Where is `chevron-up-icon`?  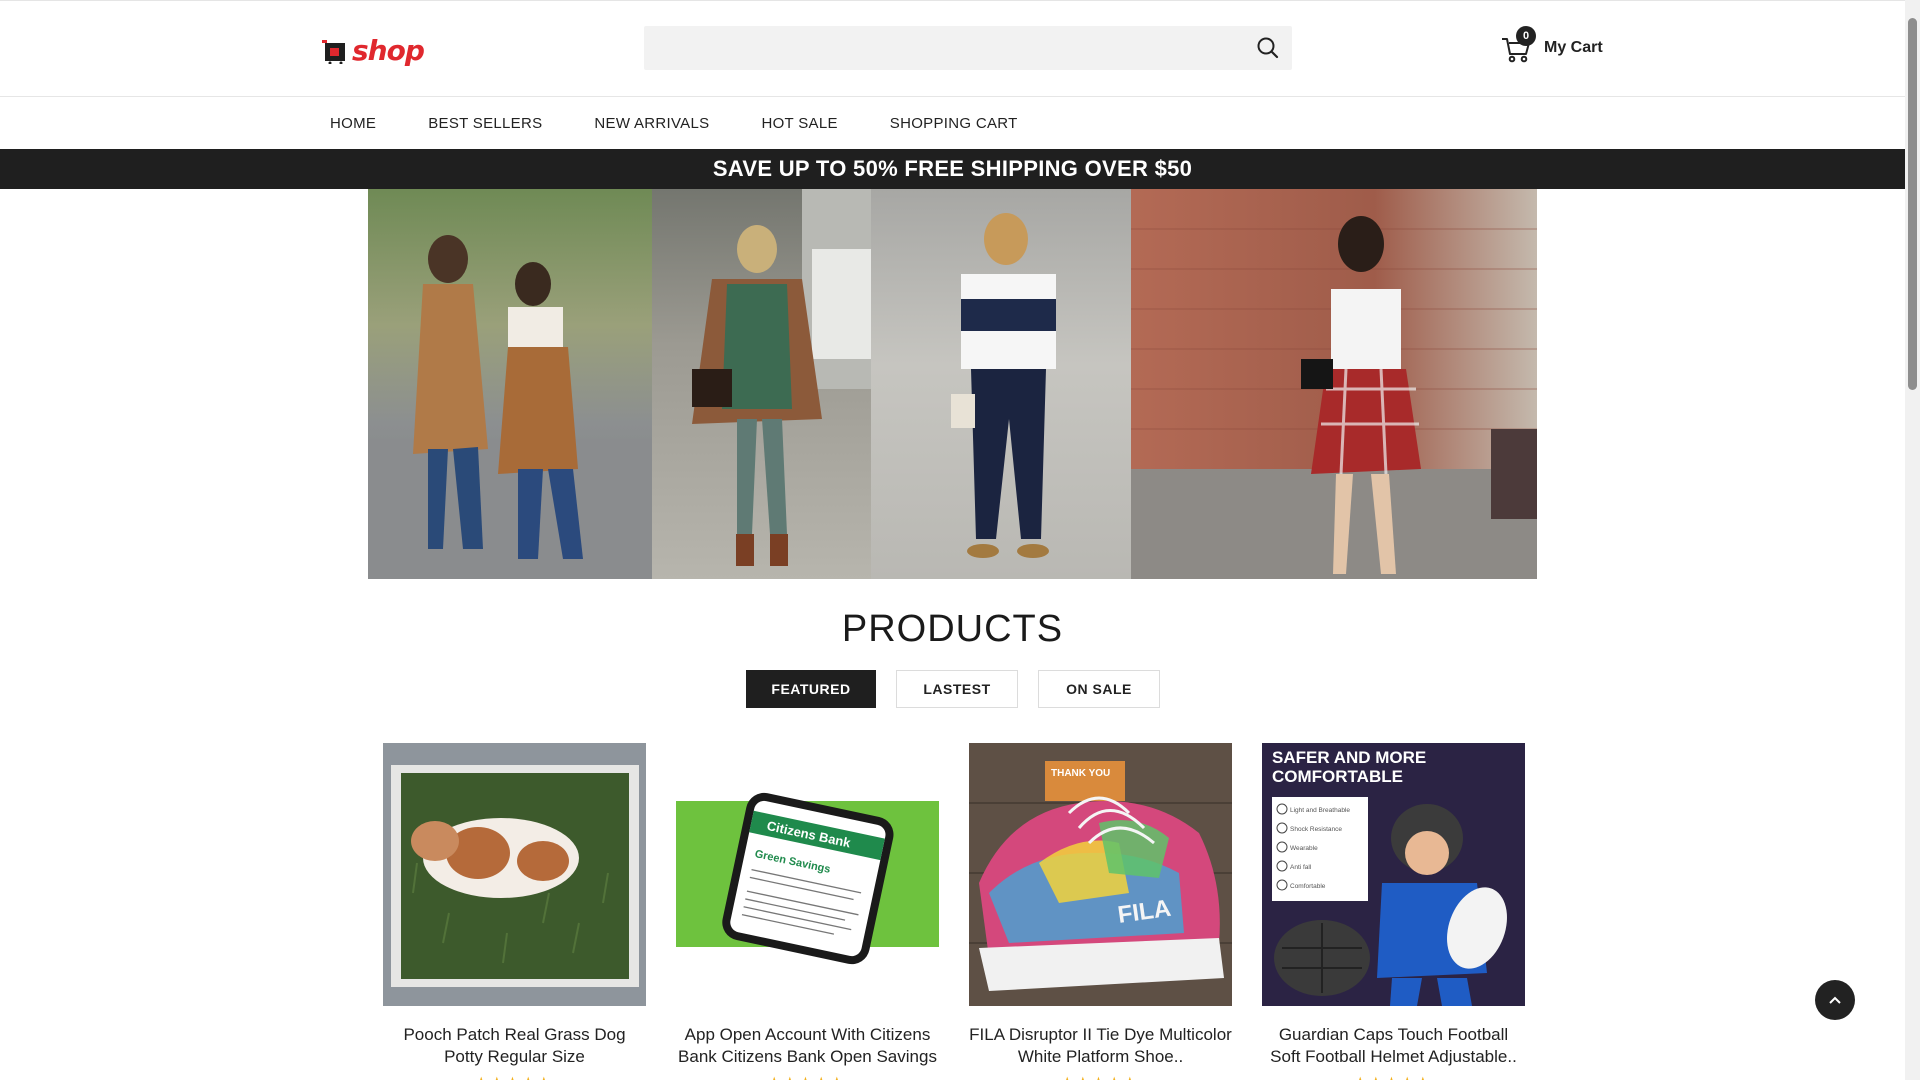 chevron-up-icon is located at coordinates (1835, 1000).